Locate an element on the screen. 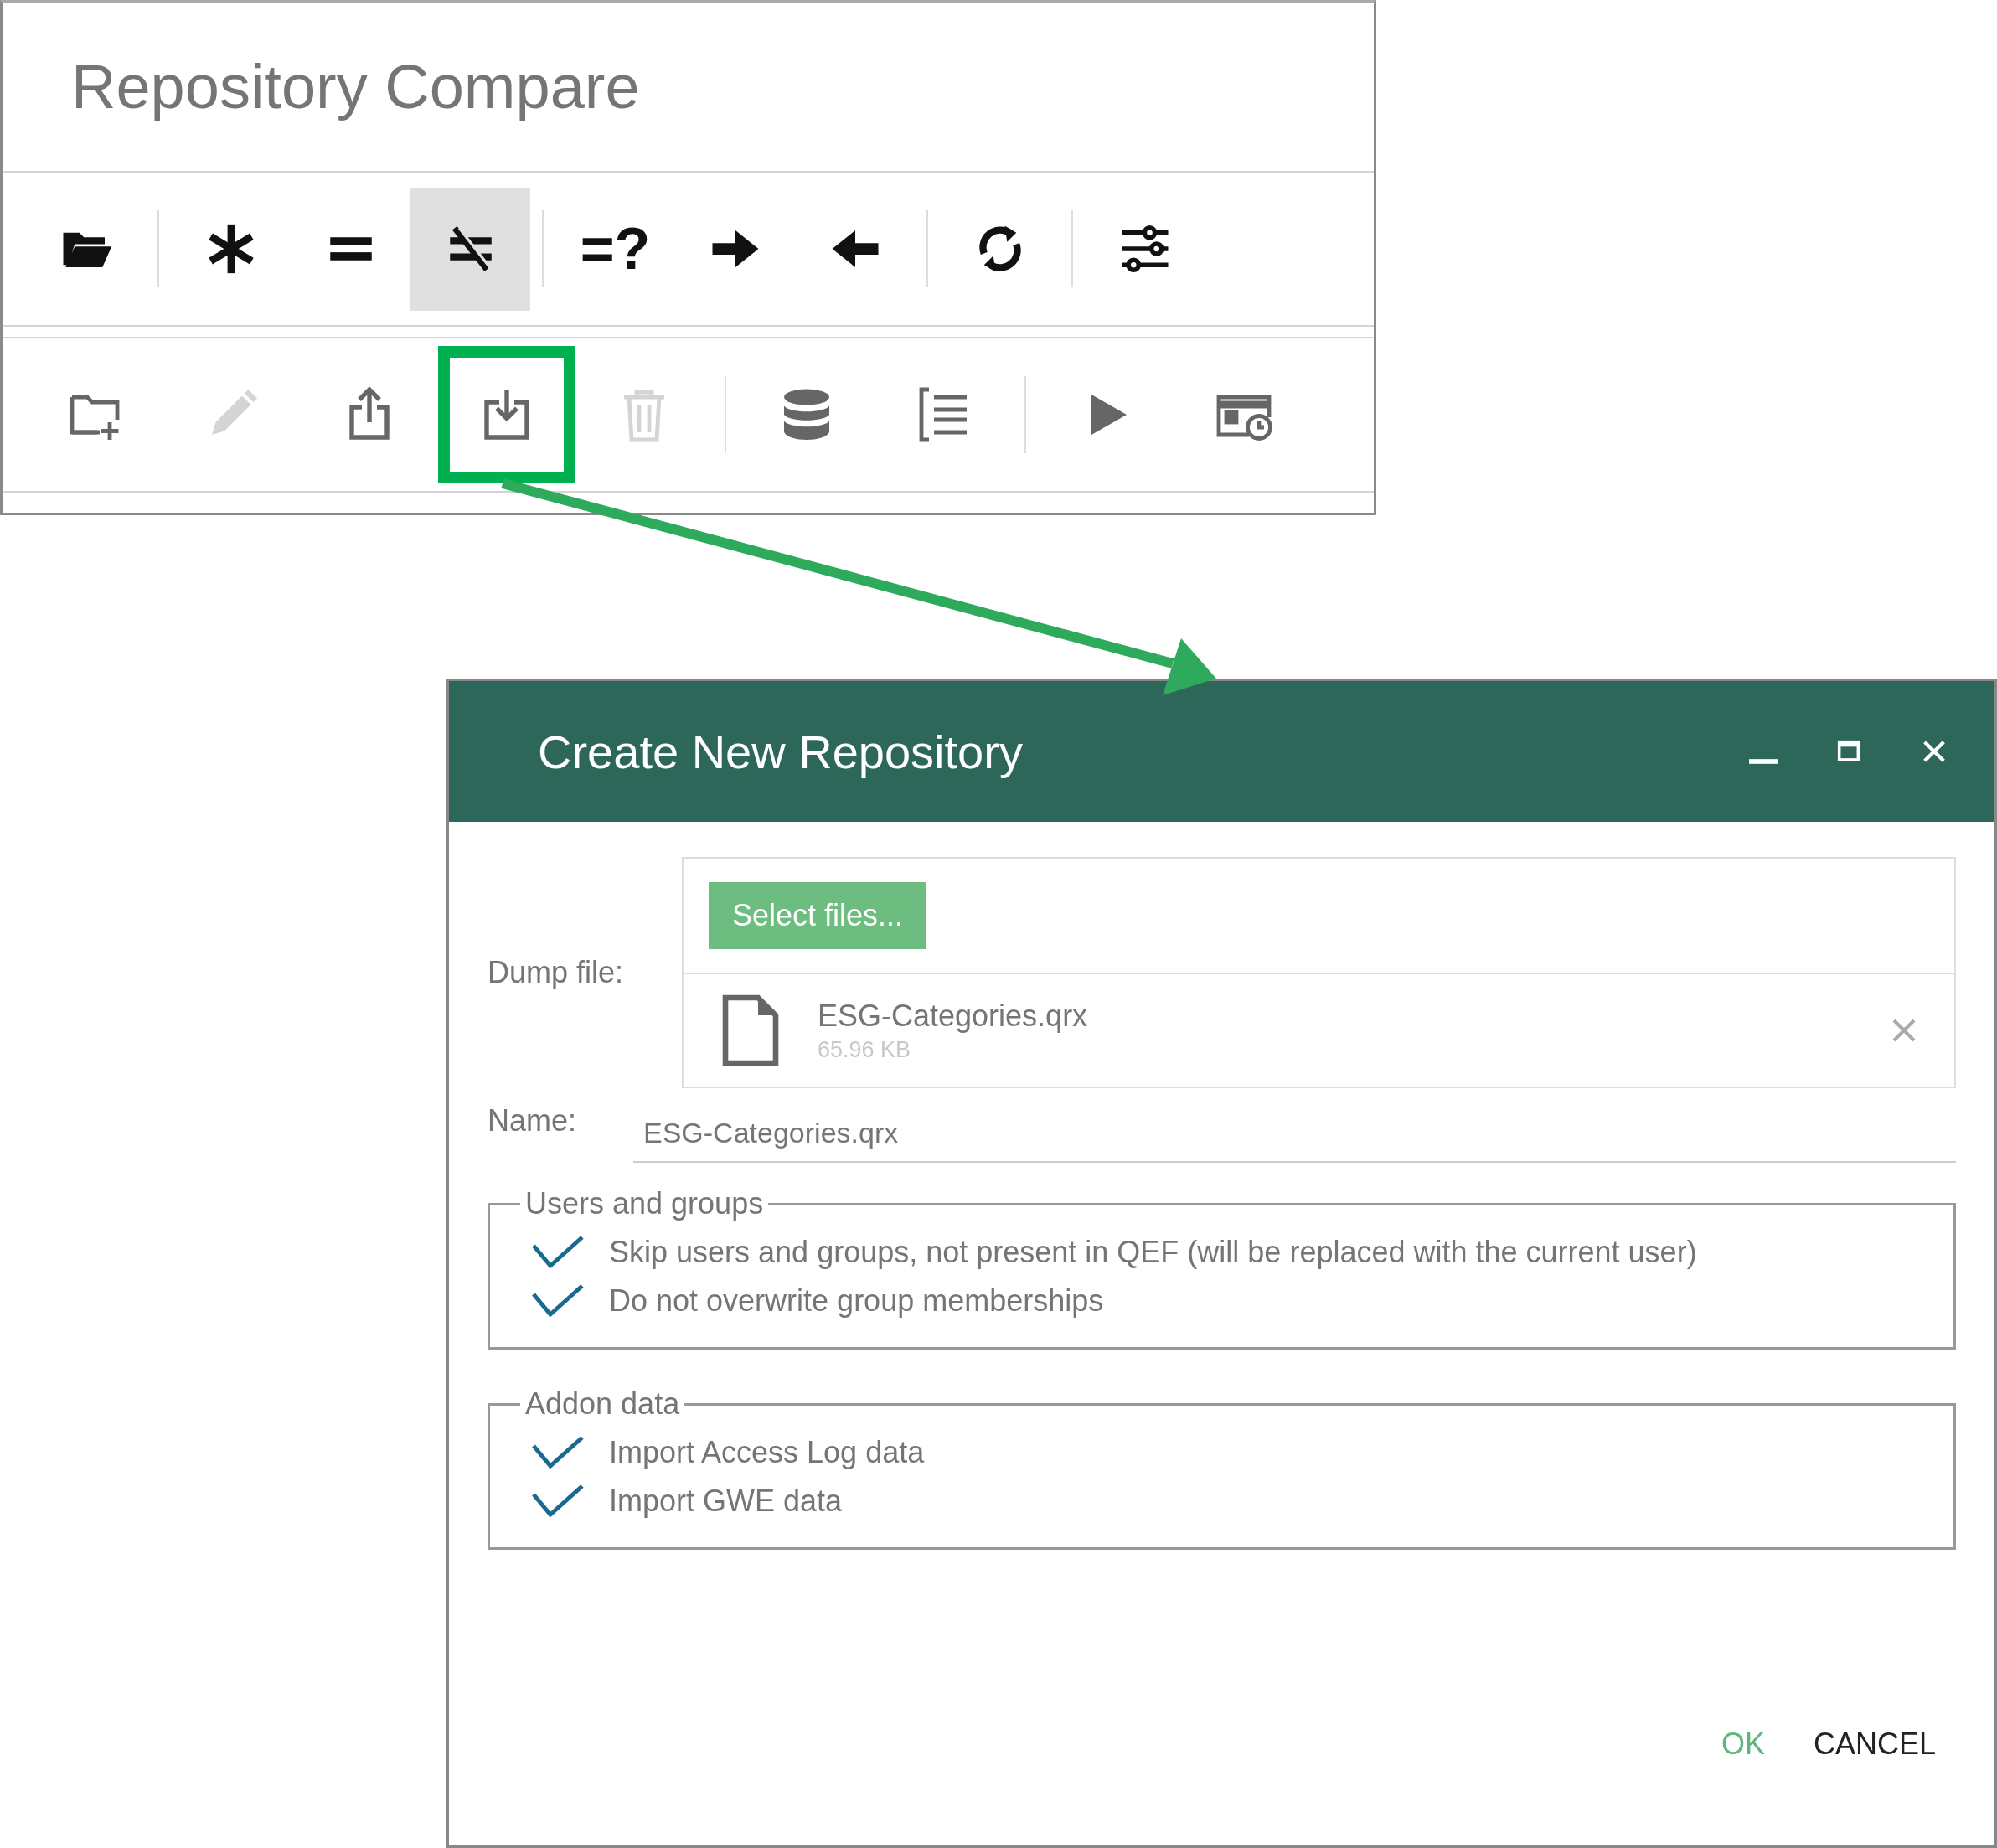 This screenshot has width=1997, height=1848. field-label: Dump file: is located at coordinates (556, 972).